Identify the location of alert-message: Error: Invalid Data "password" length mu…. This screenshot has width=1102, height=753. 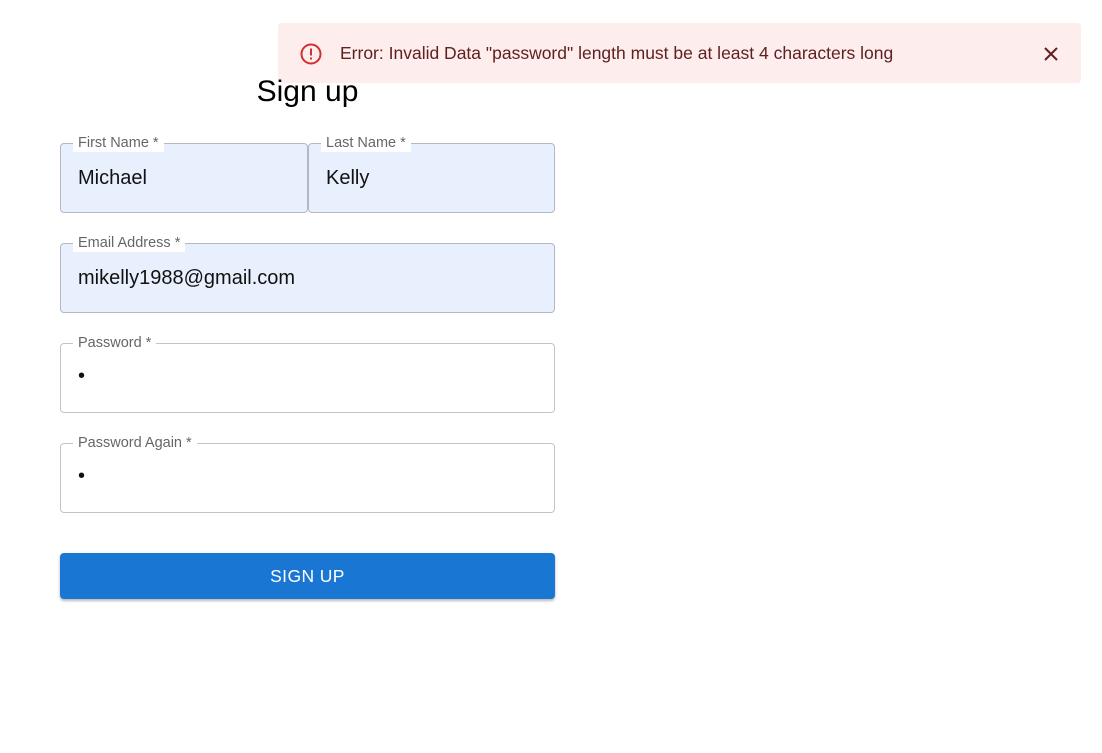
(617, 53).